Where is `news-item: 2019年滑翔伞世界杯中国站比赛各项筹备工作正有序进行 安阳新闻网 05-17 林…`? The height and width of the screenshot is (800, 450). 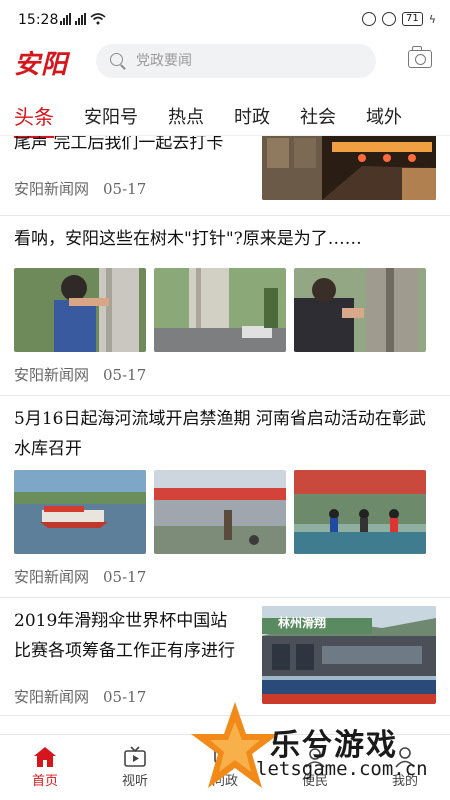
news-item: 2019年滑翔伞世界杯中国站比赛各项筹备工作正有序进行 安阳新闻网 05-17 林… is located at coordinates (225, 657).